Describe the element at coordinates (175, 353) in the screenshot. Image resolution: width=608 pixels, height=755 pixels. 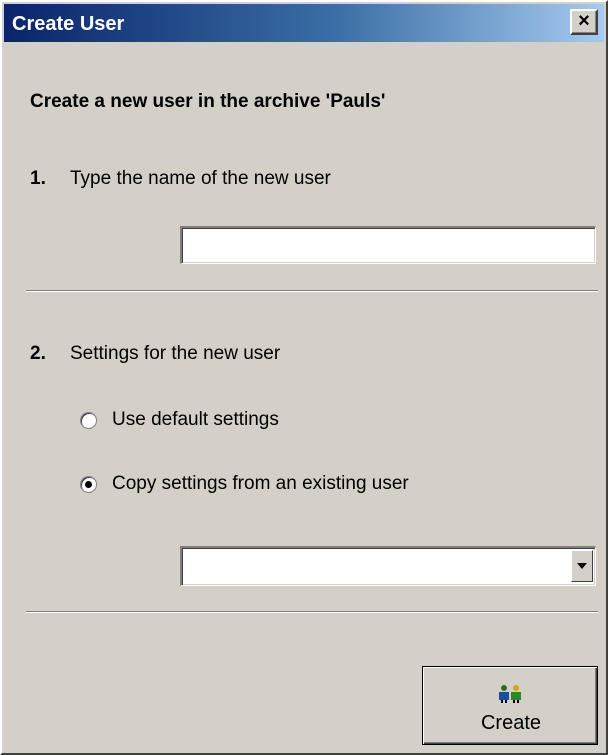
I see `step-2-label: Settings for the new user` at that location.